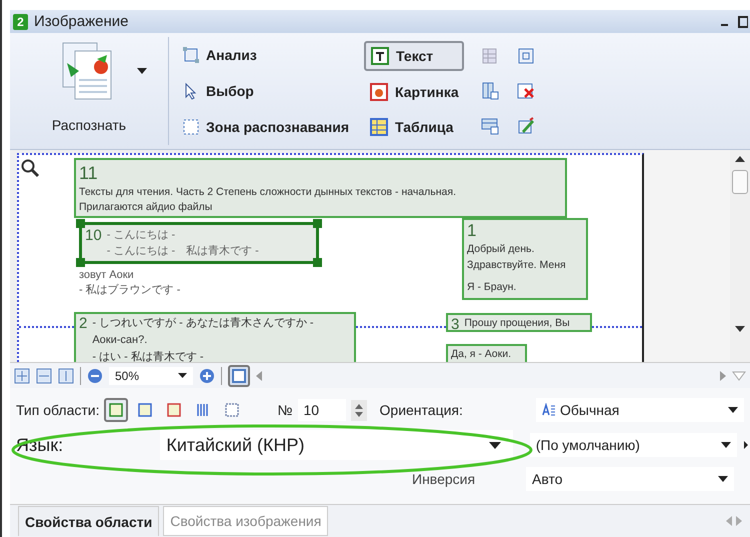  Describe the element at coordinates (740, 182) in the screenshot. I see `scroll-thumb` at that location.